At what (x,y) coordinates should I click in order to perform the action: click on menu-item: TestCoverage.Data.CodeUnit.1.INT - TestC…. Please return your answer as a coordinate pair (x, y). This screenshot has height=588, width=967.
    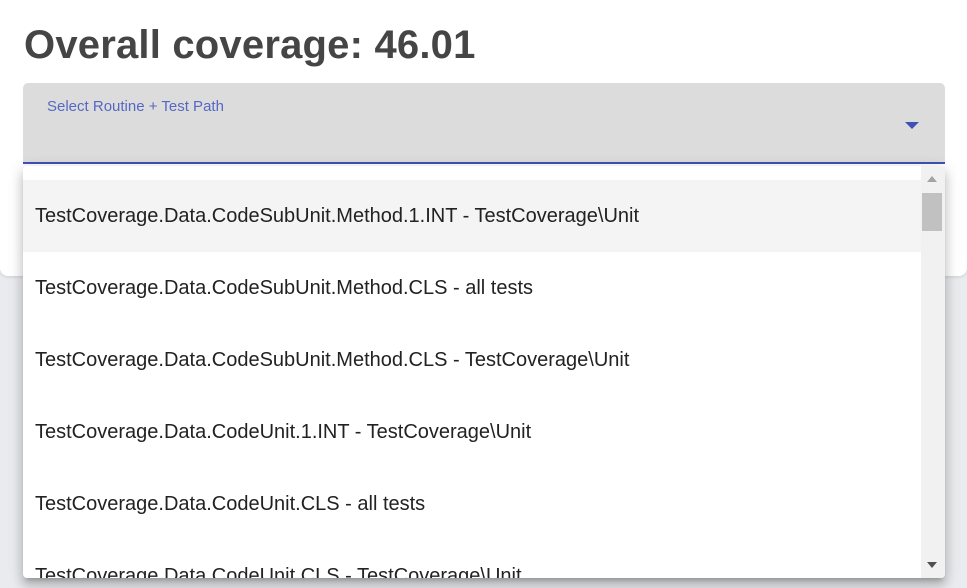
    Looking at the image, I should click on (472, 432).